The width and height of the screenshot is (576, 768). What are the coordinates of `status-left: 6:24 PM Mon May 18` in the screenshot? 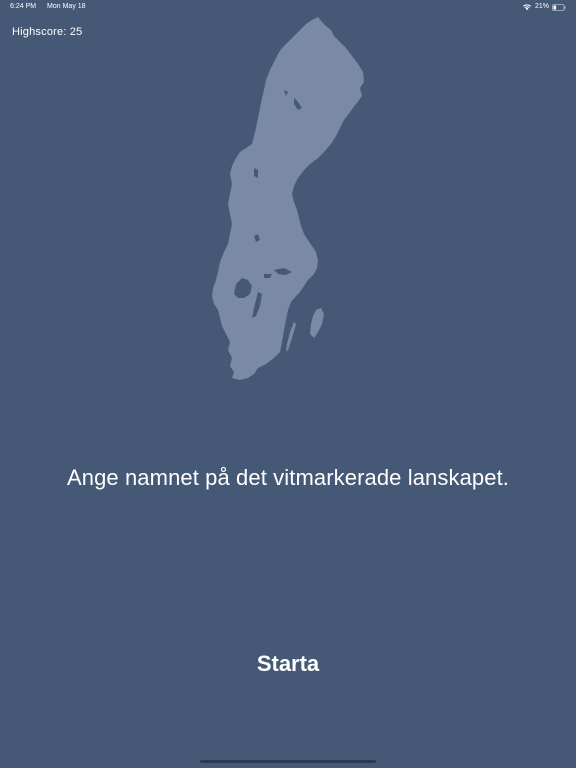 It's located at (52, 7).